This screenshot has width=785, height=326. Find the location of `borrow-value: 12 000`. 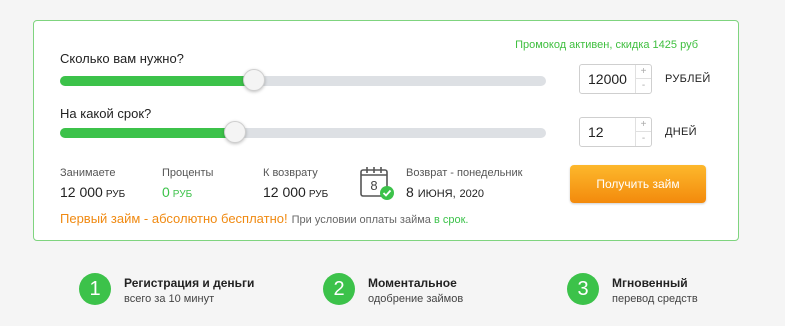

borrow-value: 12 000 is located at coordinates (81, 192).